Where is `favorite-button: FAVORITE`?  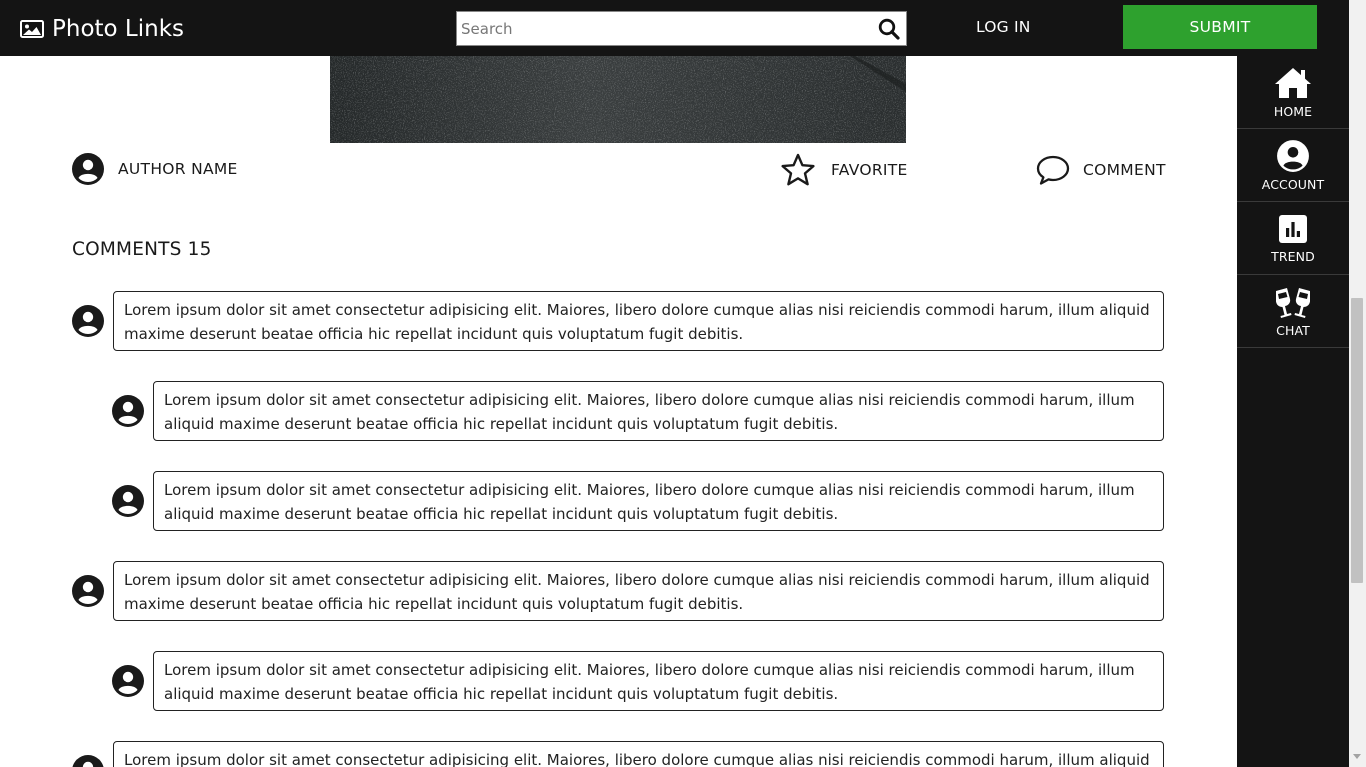 favorite-button: FAVORITE is located at coordinates (844, 170).